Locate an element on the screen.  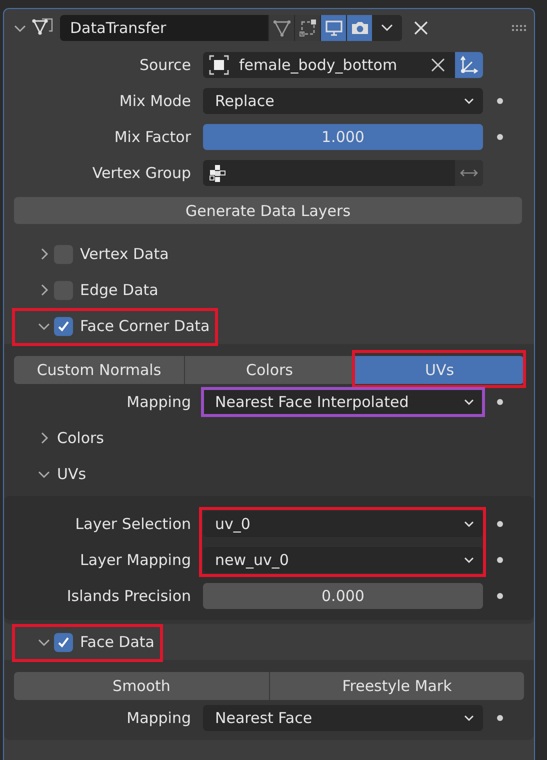
axes-icon is located at coordinates (469, 65).